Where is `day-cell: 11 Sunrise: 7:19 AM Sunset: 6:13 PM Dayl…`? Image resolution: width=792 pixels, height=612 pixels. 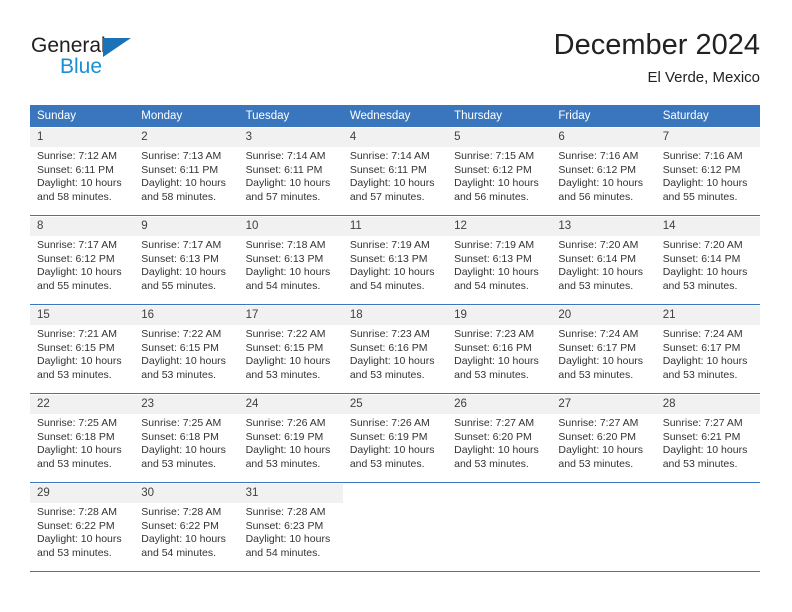 day-cell: 11 Sunrise: 7:19 AM Sunset: 6:13 PM Dayl… is located at coordinates (395, 260).